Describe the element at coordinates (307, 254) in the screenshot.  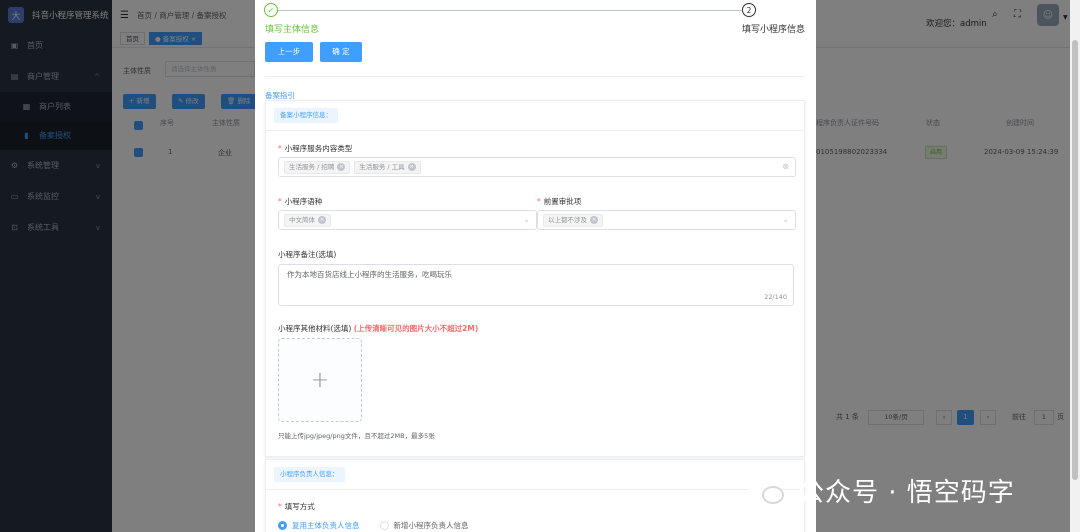
I see `remark-label: 小程序备注(选填)` at that location.